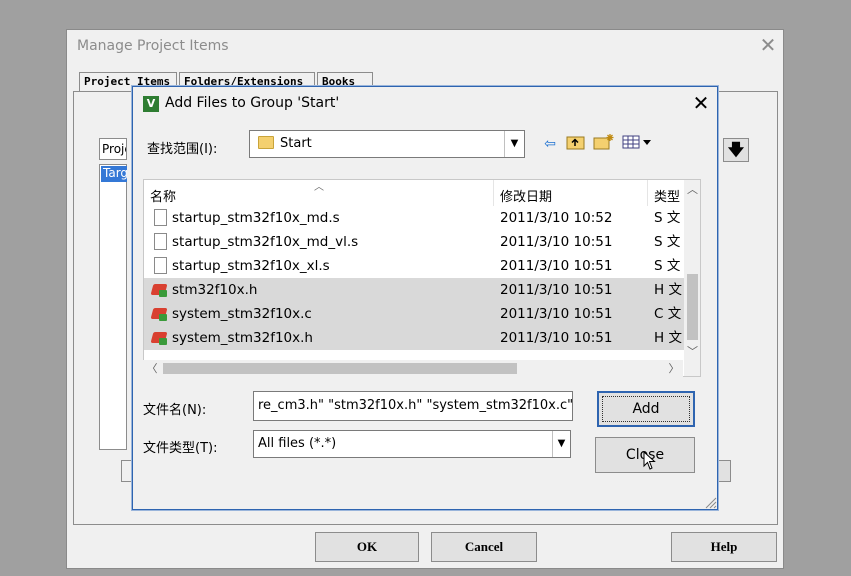 The height and width of the screenshot is (576, 851). Describe the element at coordinates (297, 443) in the screenshot. I see `file-type-value: All files (*.*)` at that location.